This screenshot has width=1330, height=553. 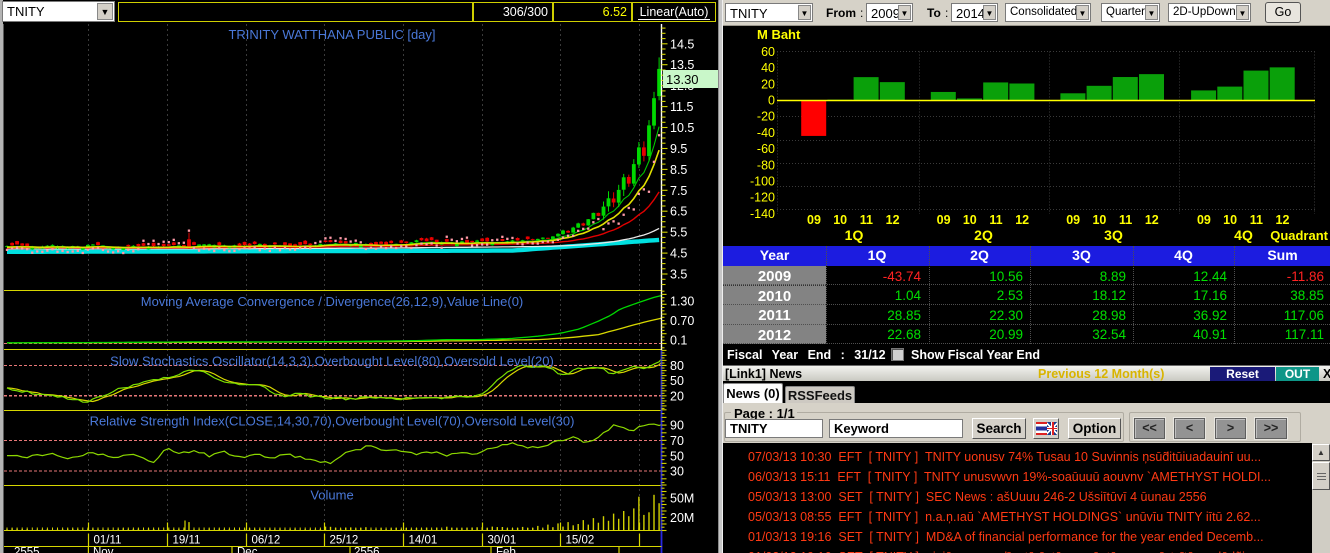 What do you see at coordinates (247, 550) in the screenshot?
I see `svg-text: Dec` at bounding box center [247, 550].